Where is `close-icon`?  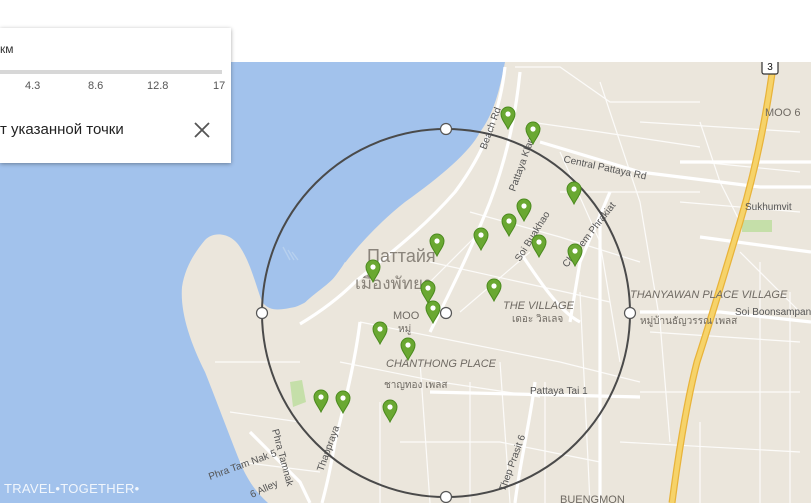
close-icon is located at coordinates (202, 130).